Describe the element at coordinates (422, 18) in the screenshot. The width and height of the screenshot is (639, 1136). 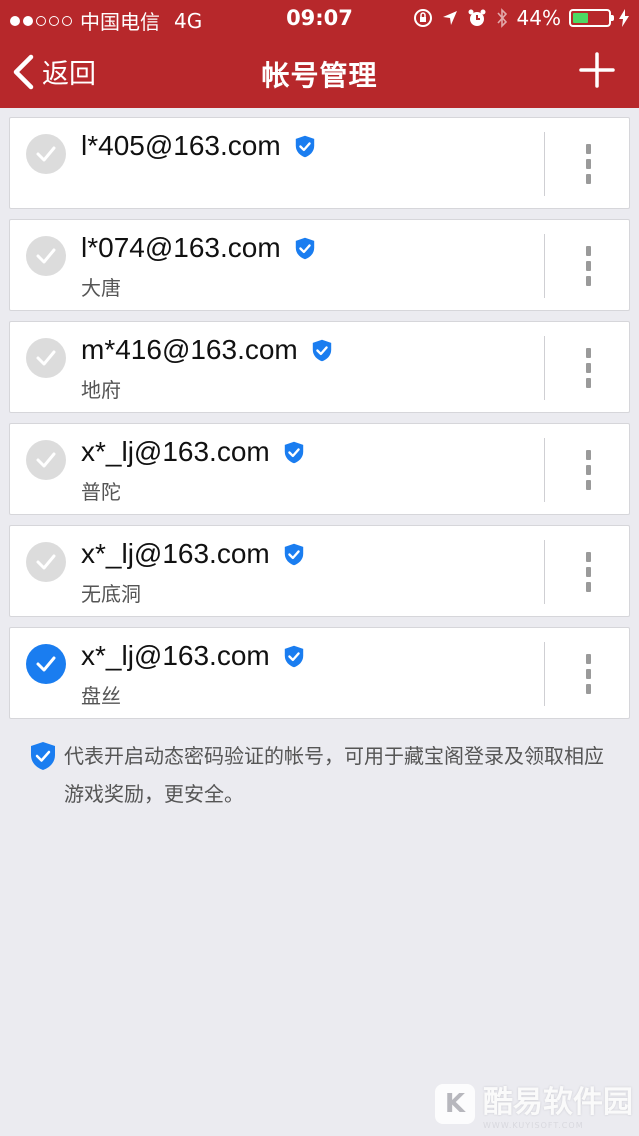
I see `orientation-lock-icon` at that location.